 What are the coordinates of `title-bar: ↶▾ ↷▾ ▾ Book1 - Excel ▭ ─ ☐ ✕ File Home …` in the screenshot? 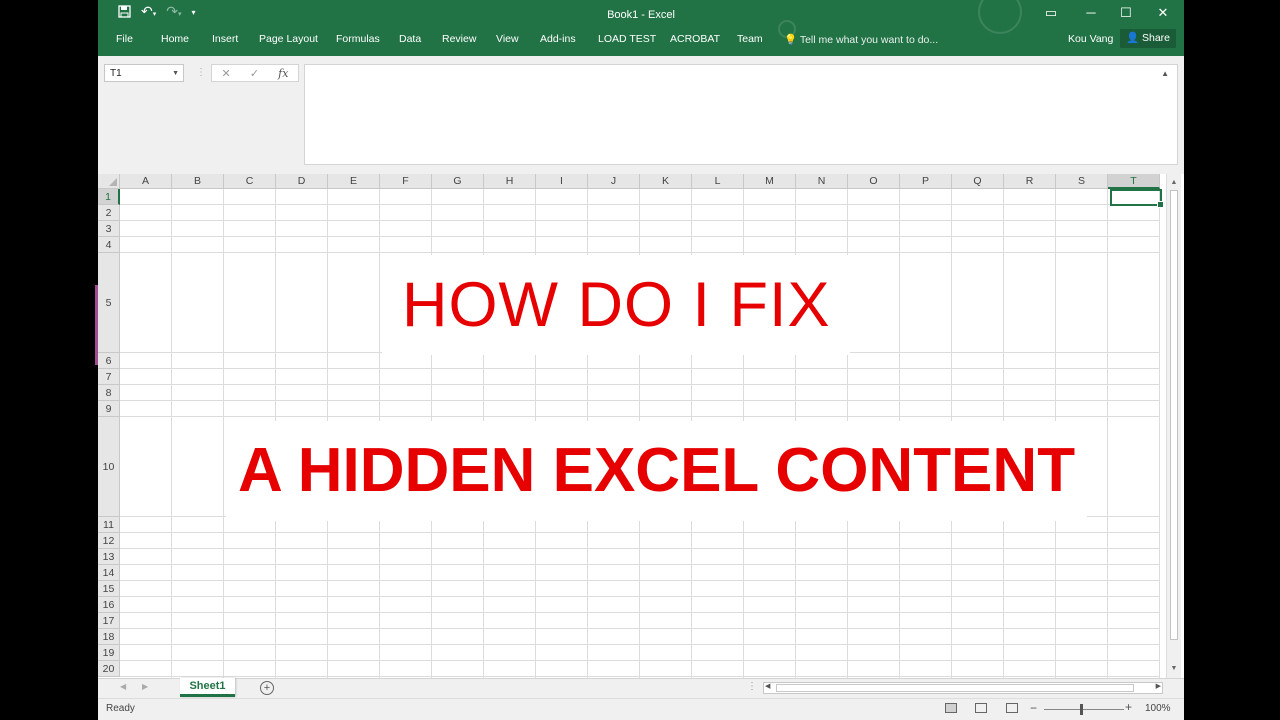 It's located at (641, 28).